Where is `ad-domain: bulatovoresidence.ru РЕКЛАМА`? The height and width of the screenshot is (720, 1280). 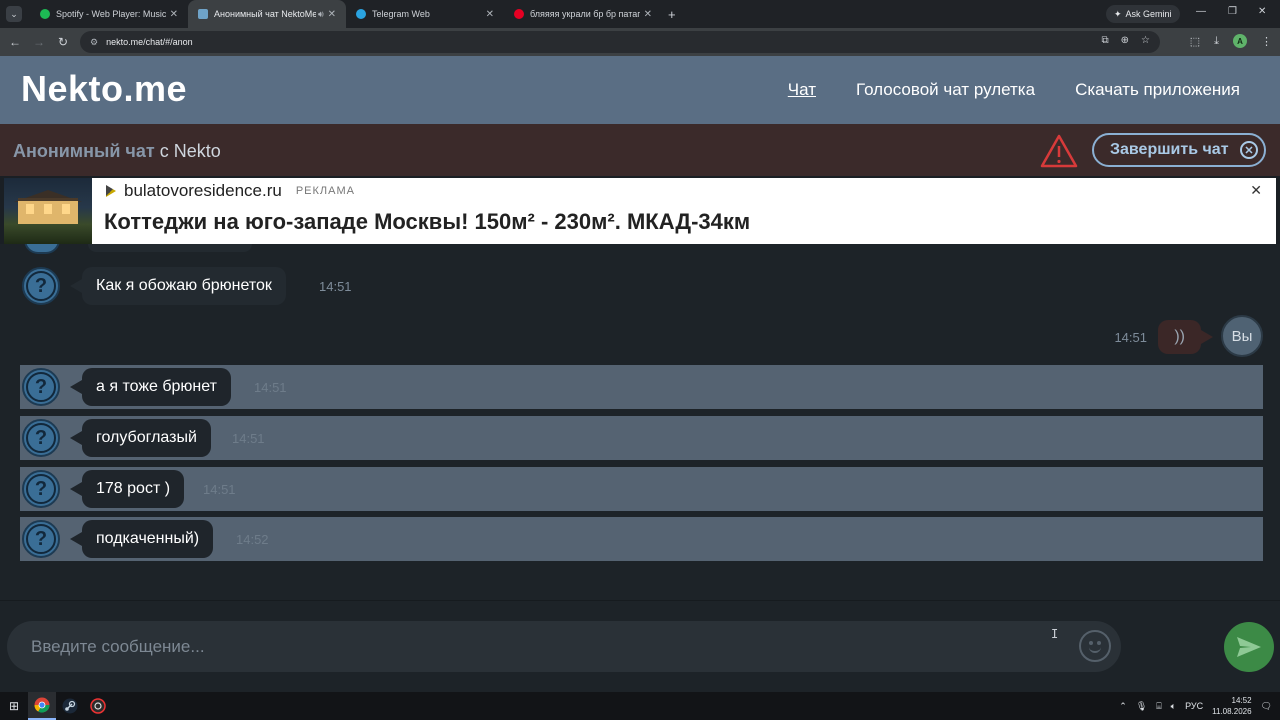
ad-domain: bulatovoresidence.ru РЕКЛАМА is located at coordinates (230, 191).